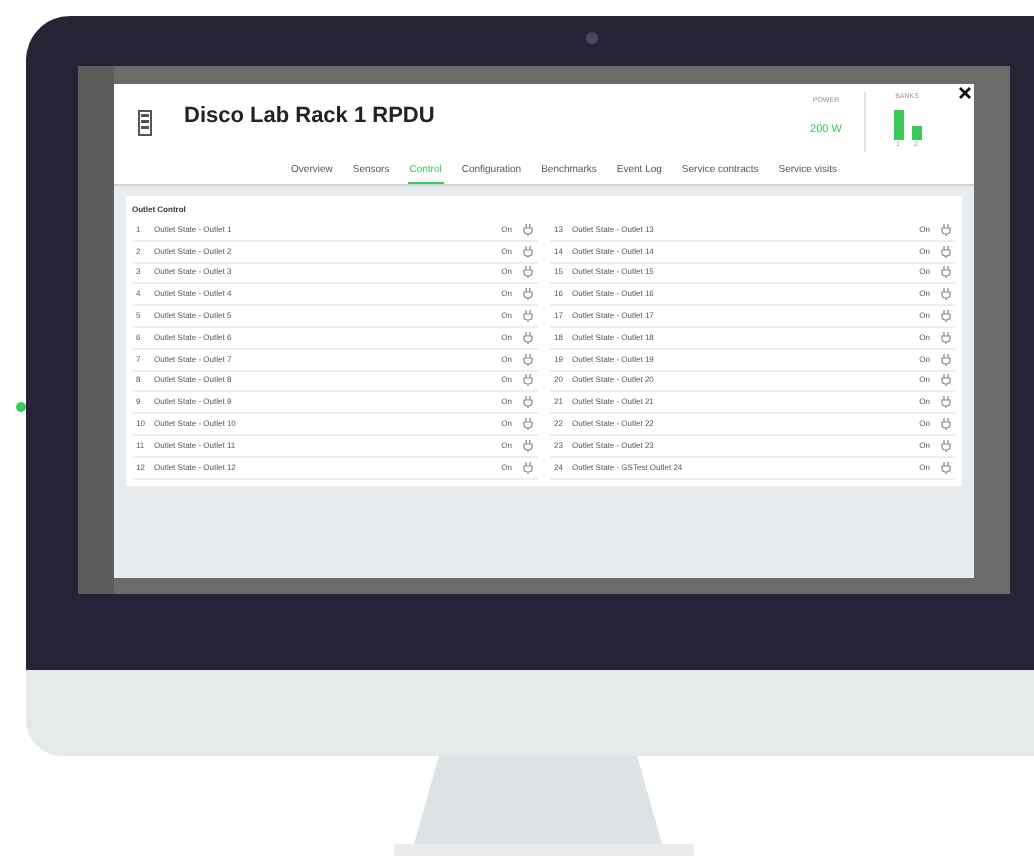  I want to click on indicator-dot, so click(21, 407).